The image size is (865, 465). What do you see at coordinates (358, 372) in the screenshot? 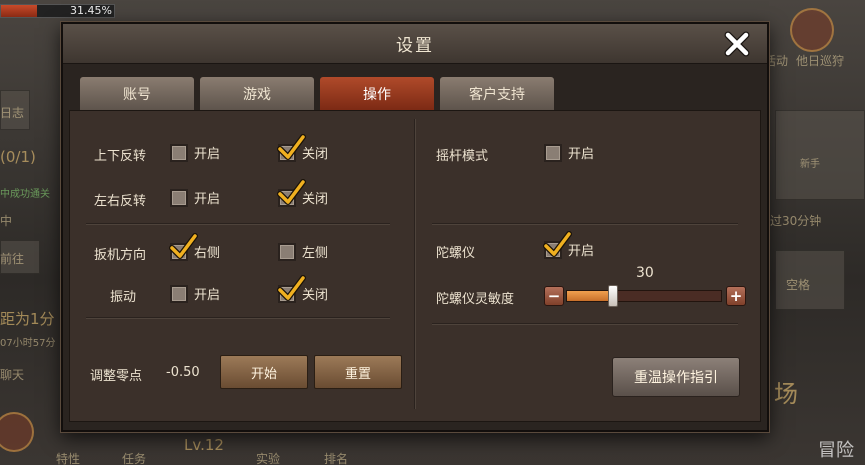
I see `zero-point-reset-button: 重置` at bounding box center [358, 372].